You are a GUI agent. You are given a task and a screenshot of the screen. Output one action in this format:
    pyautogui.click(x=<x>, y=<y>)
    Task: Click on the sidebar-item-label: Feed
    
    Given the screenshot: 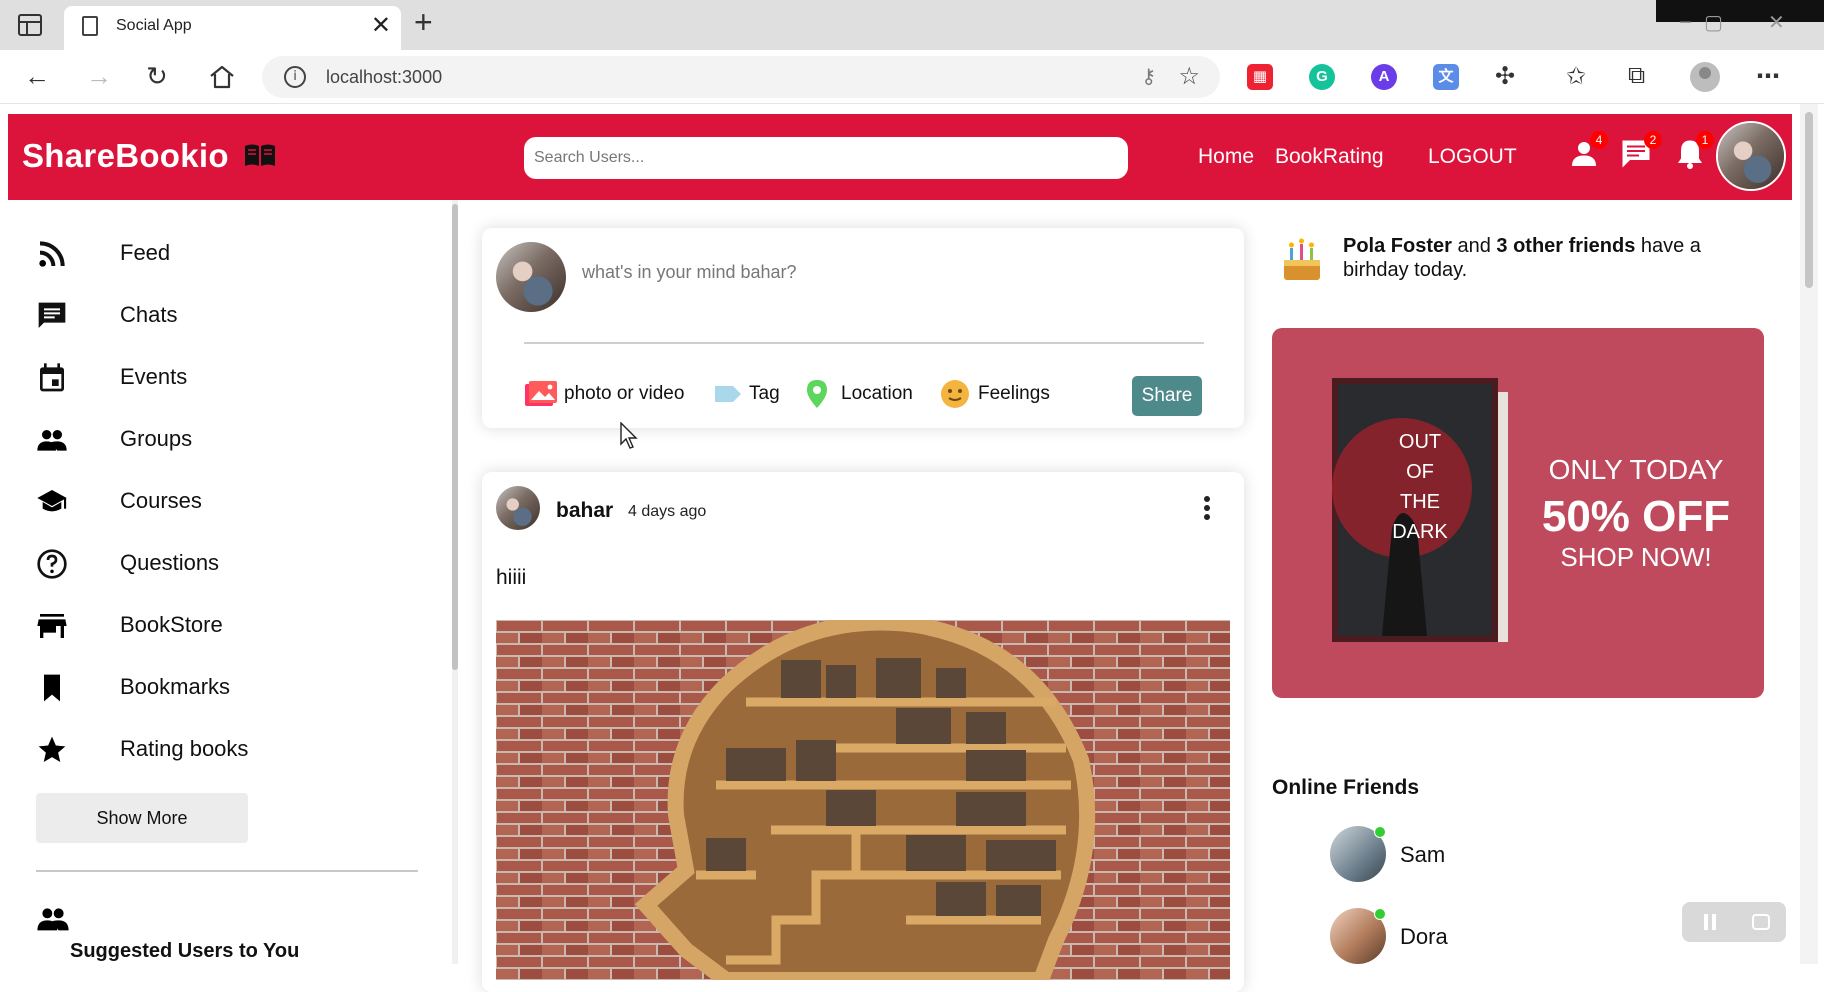 What is the action you would take?
    pyautogui.click(x=145, y=252)
    